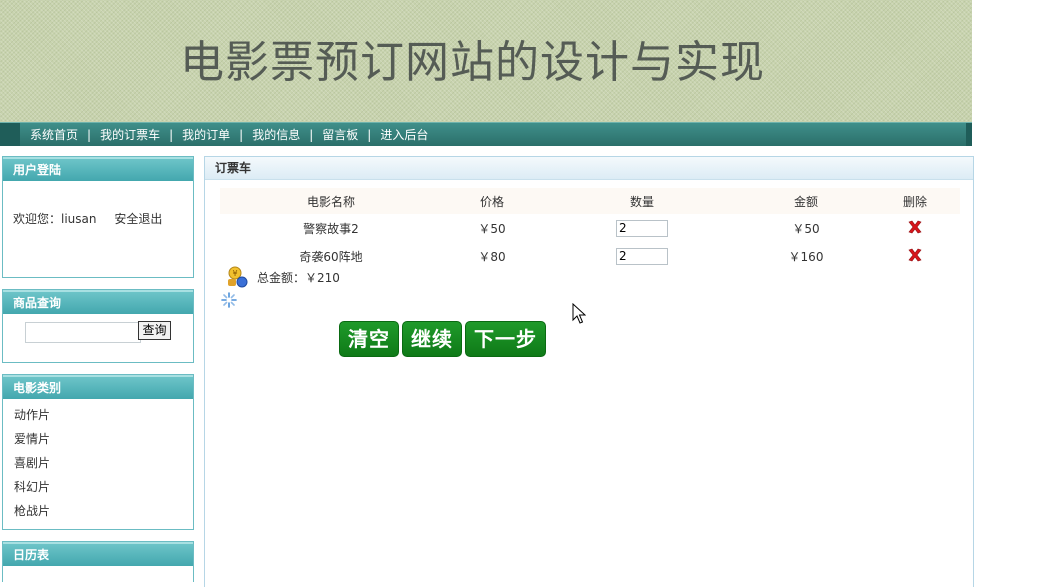 The image size is (1057, 587). What do you see at coordinates (589, 168) in the screenshot?
I see `cart-title: 订票车` at bounding box center [589, 168].